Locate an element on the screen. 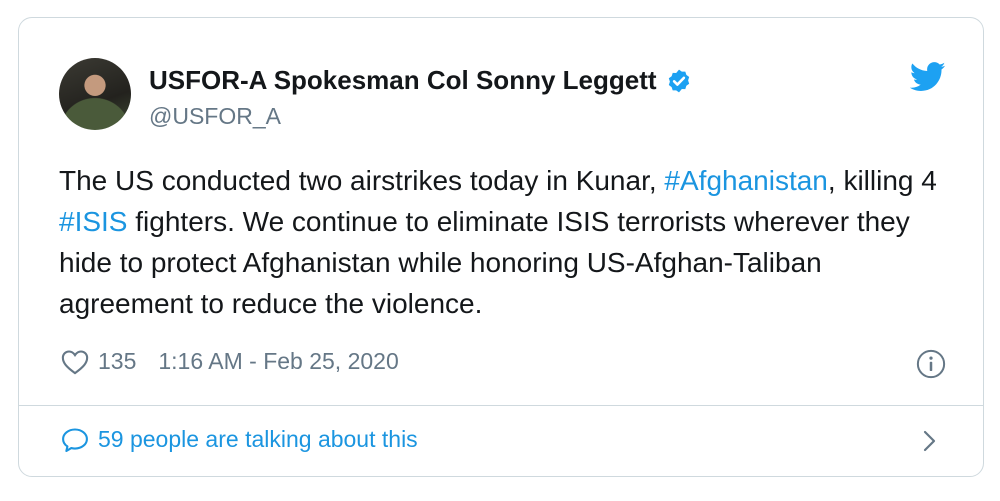 This screenshot has height=501, width=1000. author-row: USFOR-A Spokesman Col Sonny Leggett is located at coordinates (420, 80).